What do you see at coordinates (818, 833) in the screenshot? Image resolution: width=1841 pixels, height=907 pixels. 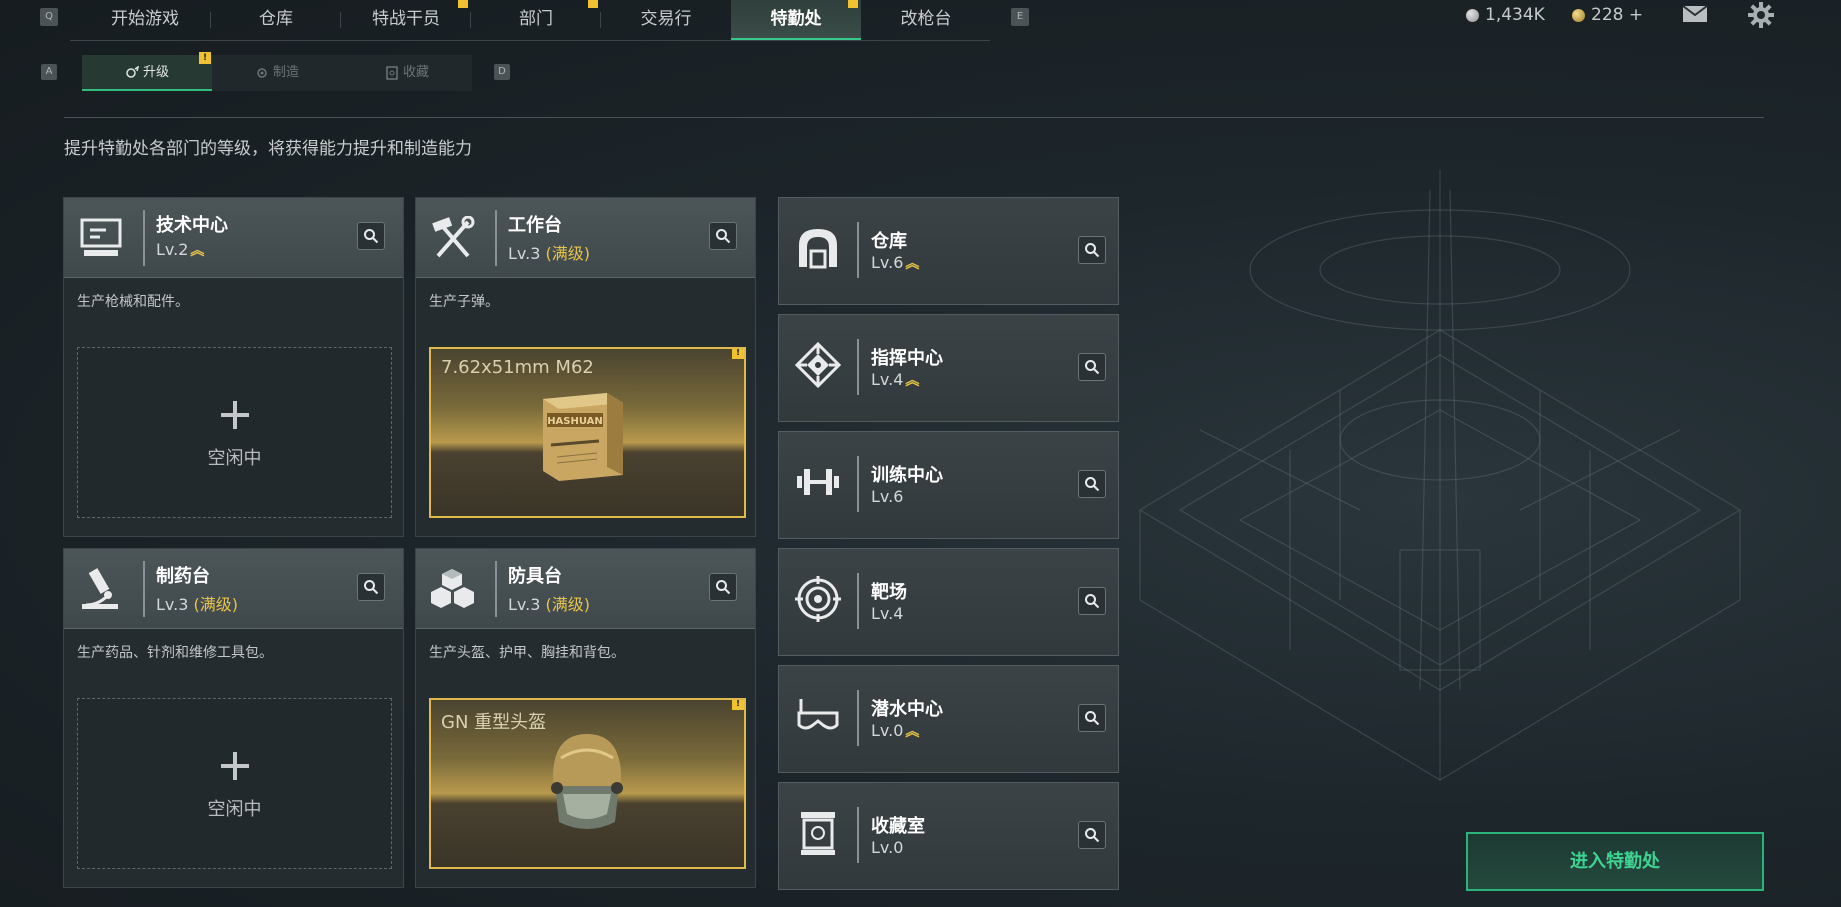 I see `collection-room-icon` at bounding box center [818, 833].